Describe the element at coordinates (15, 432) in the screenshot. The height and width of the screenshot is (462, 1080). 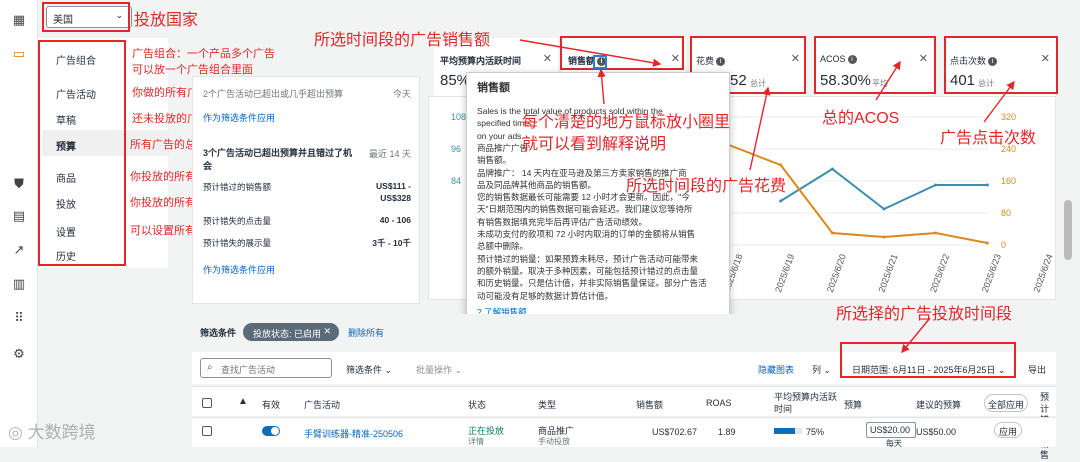
I see `watermark-icon: ◎` at that location.